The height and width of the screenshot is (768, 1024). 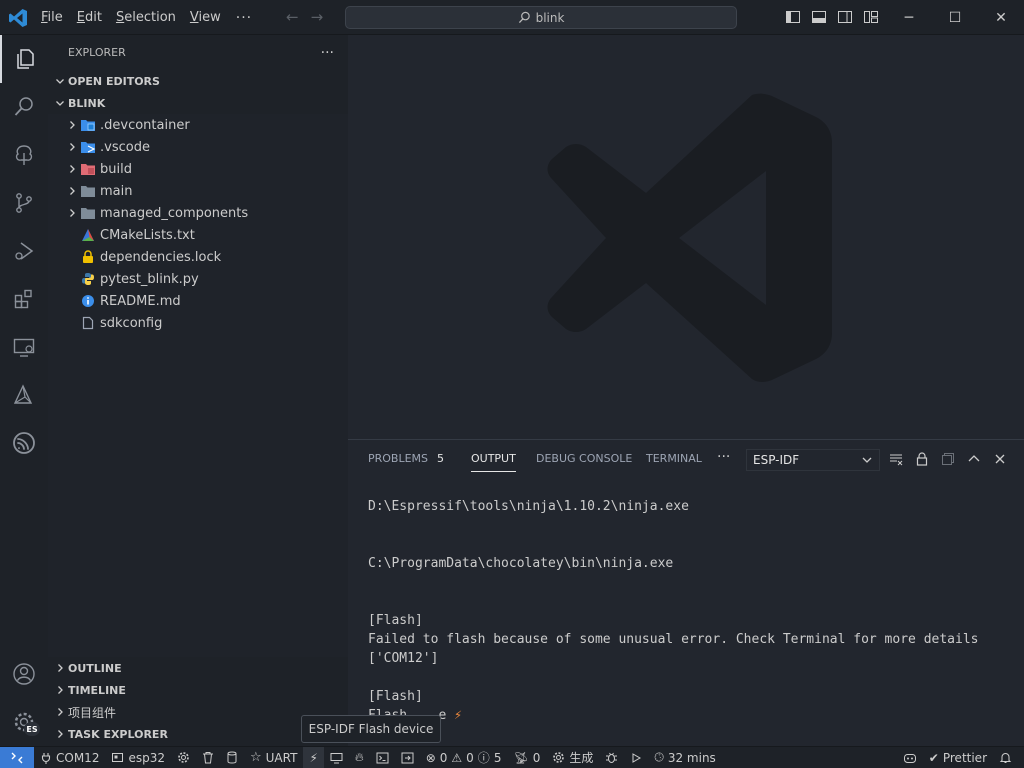 What do you see at coordinates (636, 757) in the screenshot?
I see `run-button` at bounding box center [636, 757].